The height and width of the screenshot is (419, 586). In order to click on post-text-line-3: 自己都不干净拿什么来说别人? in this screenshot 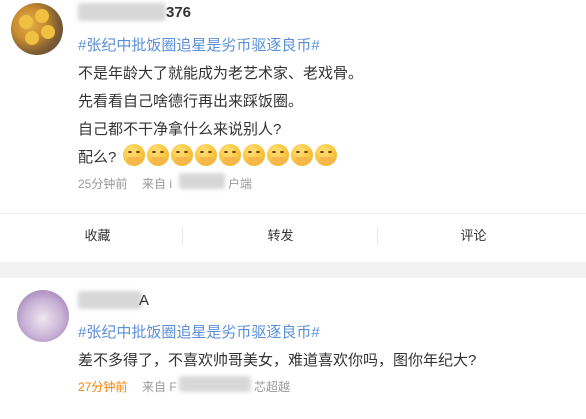, I will do `click(180, 129)`.